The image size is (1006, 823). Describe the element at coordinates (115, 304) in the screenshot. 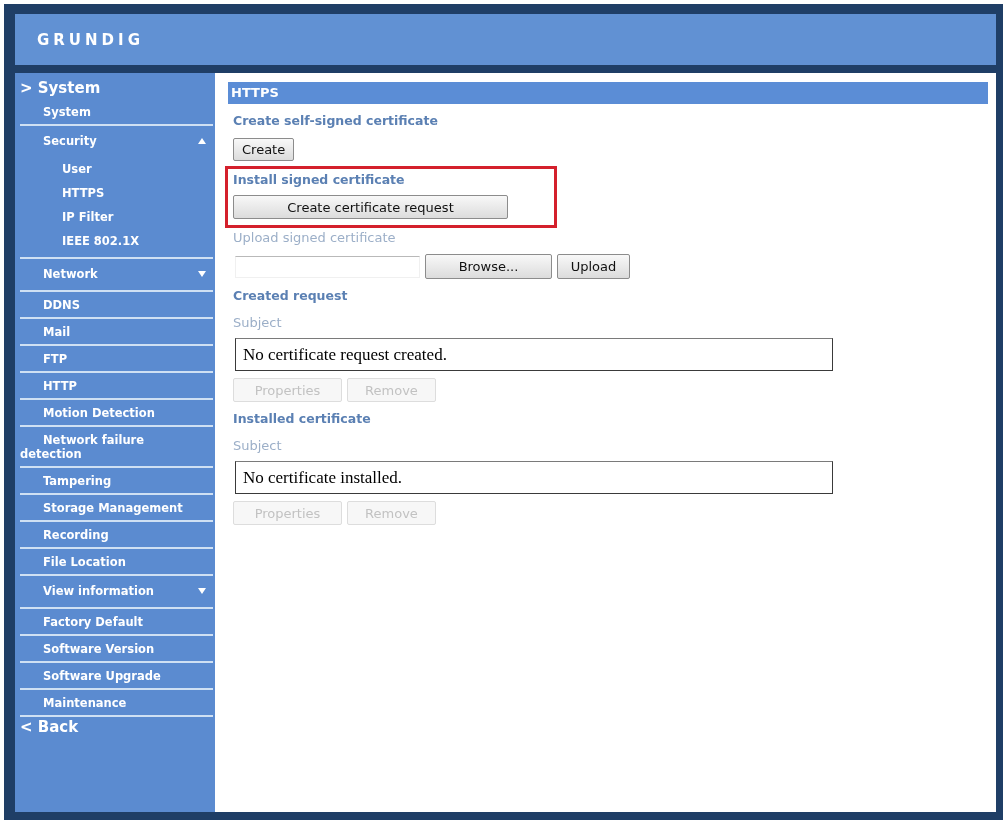

I see `sidebar-item: DDNS` at that location.